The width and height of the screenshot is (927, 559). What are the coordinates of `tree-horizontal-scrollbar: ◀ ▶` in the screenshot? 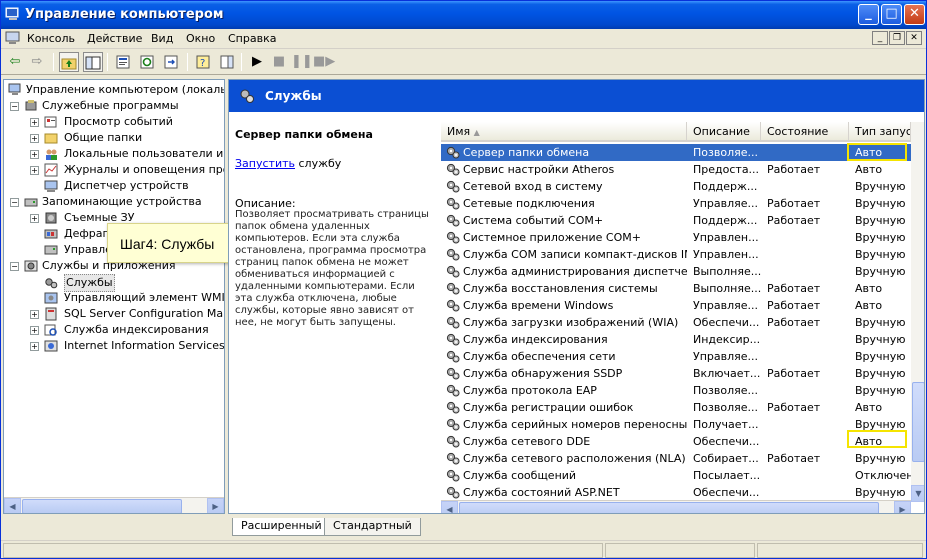 It's located at (114, 505).